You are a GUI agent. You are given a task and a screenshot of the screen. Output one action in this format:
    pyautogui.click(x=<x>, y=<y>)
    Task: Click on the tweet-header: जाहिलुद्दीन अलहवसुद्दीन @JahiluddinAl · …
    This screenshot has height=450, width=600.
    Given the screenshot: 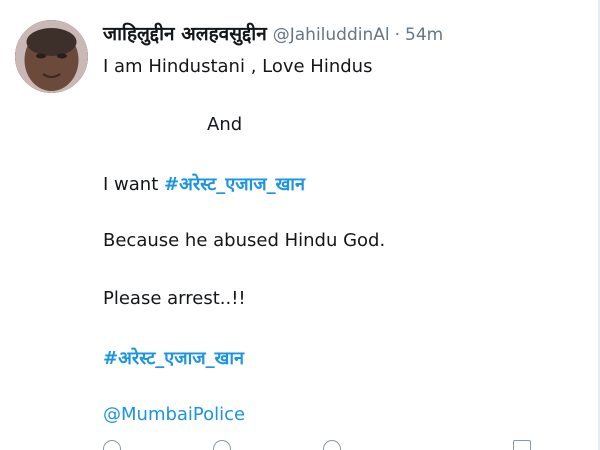 What is the action you would take?
    pyautogui.click(x=343, y=35)
    